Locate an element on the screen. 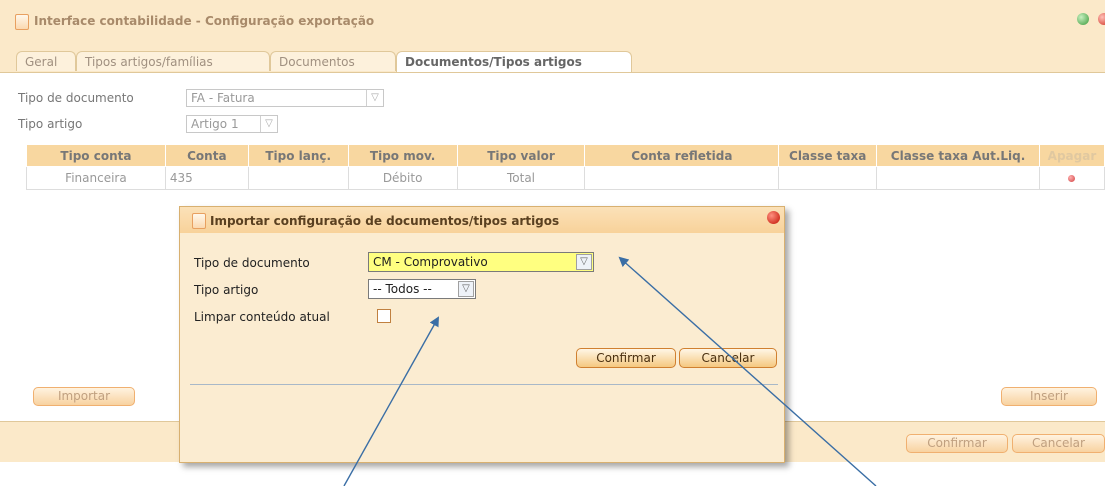  cell-tipo-mov: Débito is located at coordinates (402, 178).